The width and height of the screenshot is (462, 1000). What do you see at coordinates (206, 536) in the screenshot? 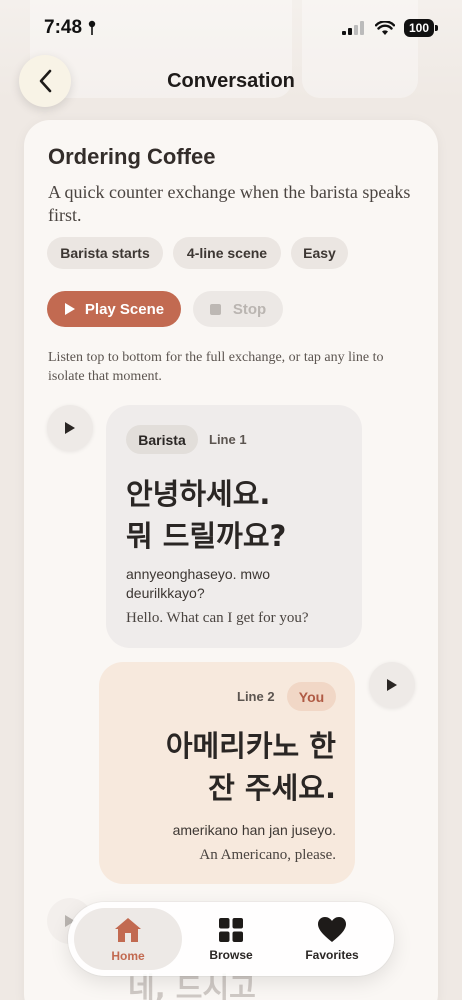
I see `korean-text-line-1b: 뭐 드릴까요?` at bounding box center [206, 536].